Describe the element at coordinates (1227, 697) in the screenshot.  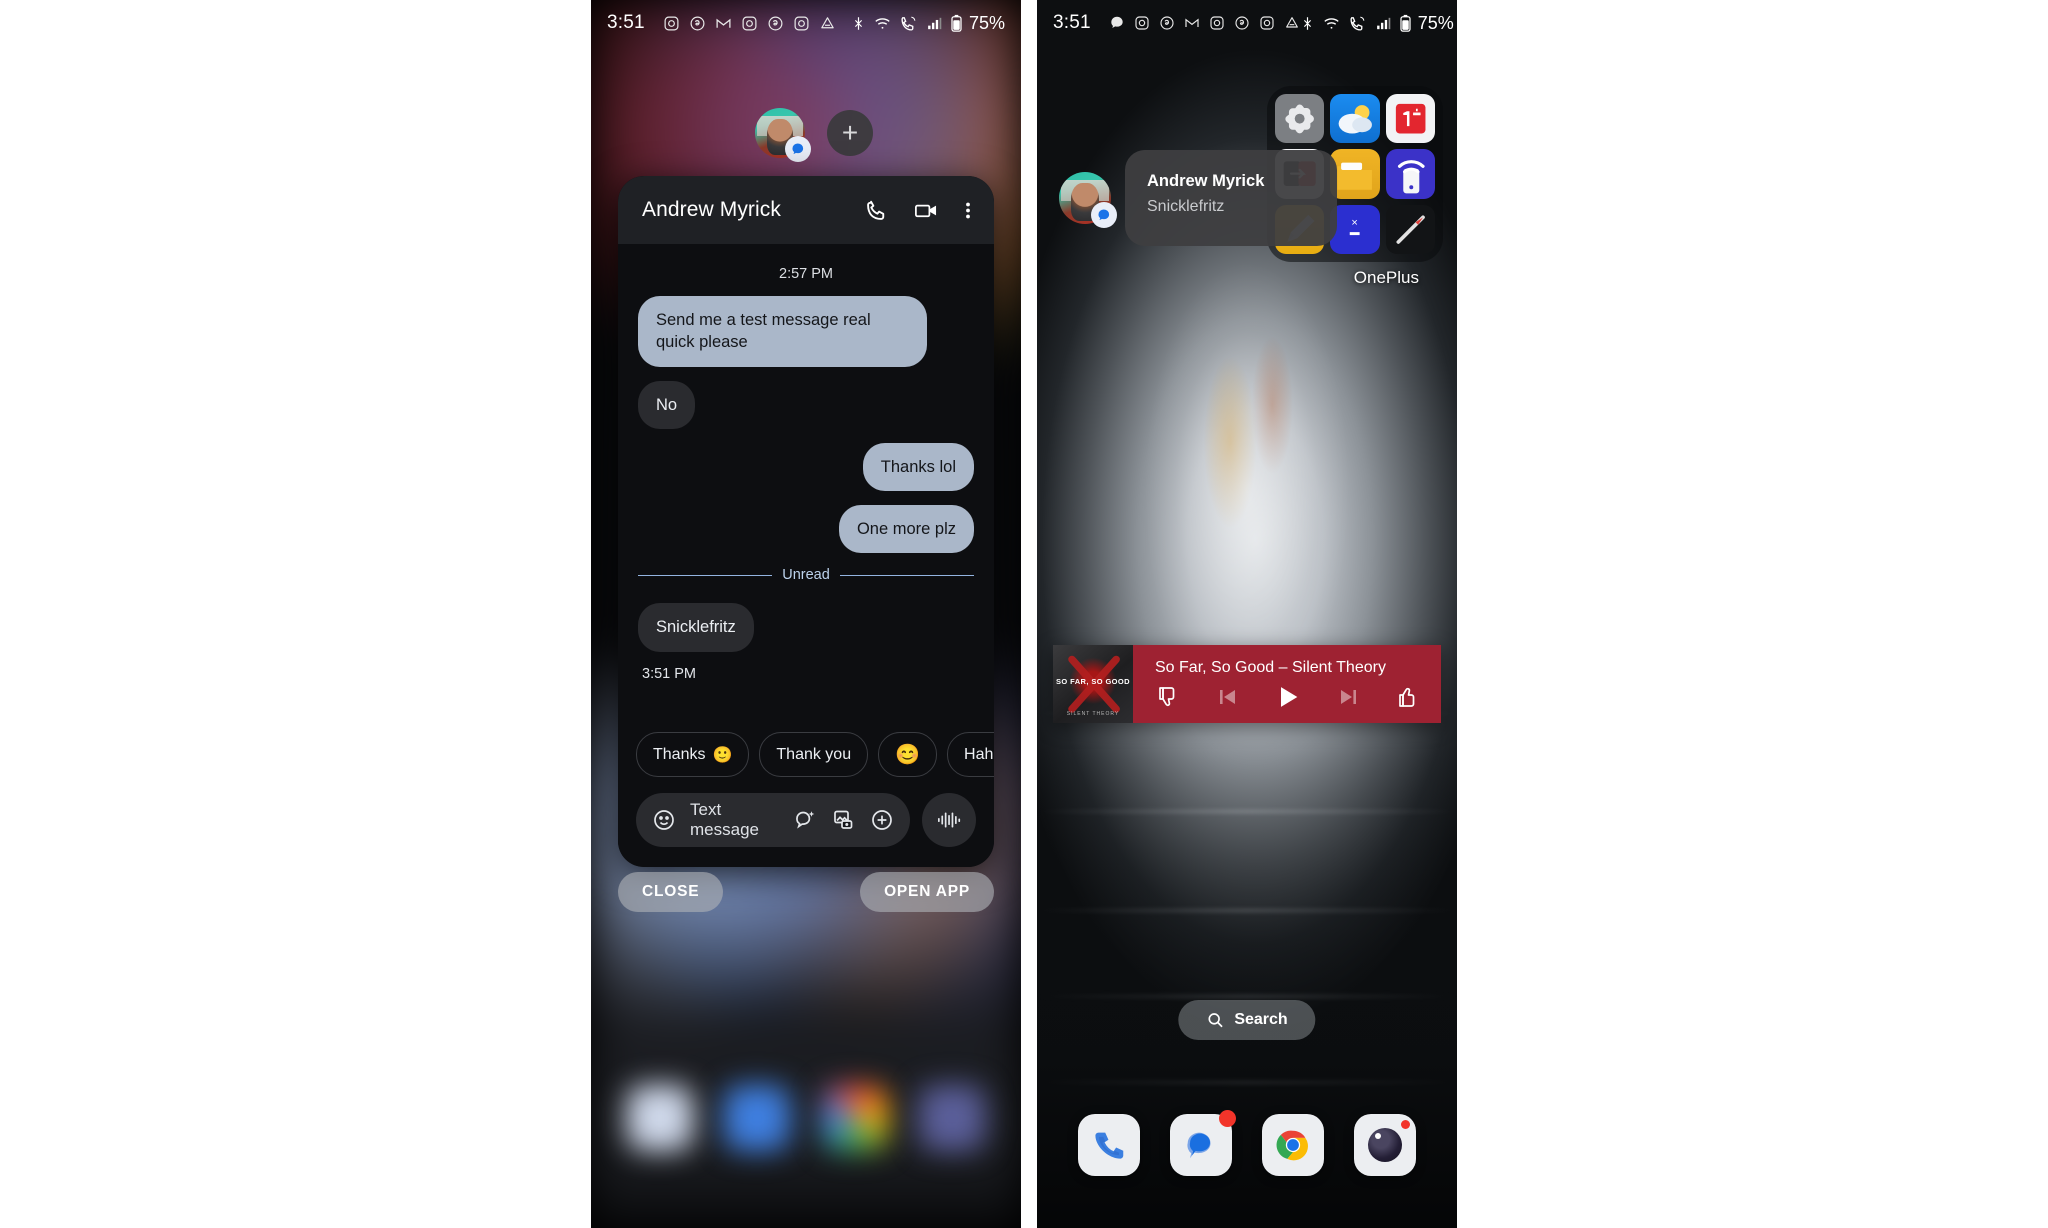
I see `previous-track-icon` at that location.